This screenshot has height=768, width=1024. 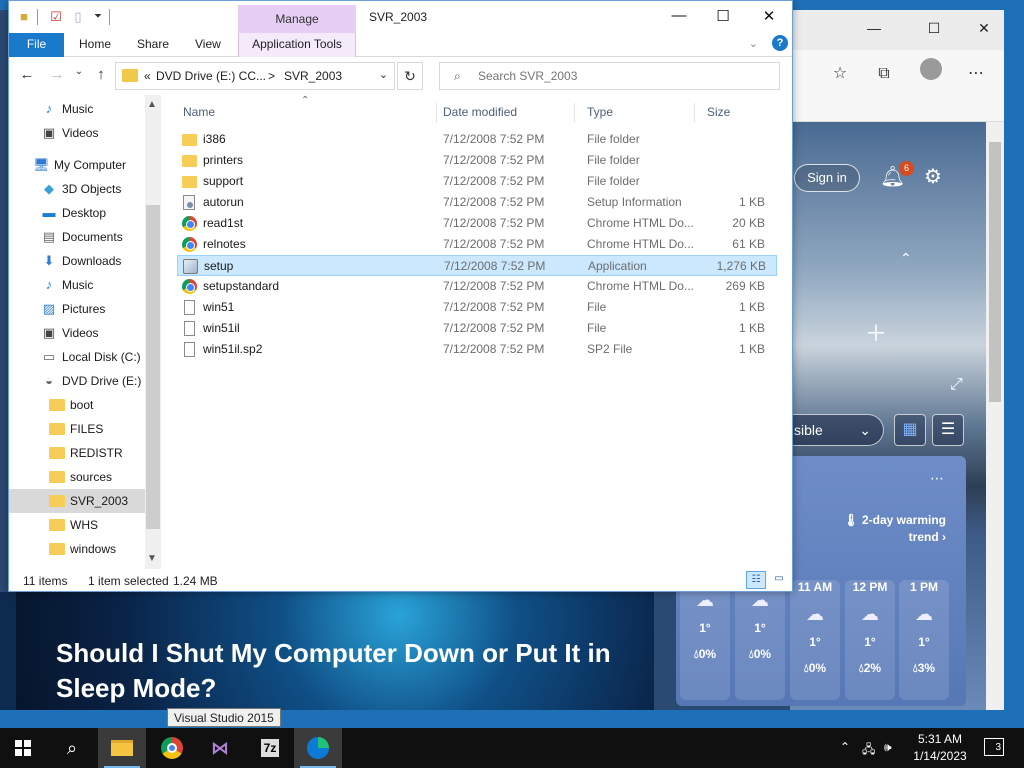 What do you see at coordinates (477, 307) in the screenshot?
I see `file-row: win51 7/12/2008 7:52 PM File 1 KB` at bounding box center [477, 307].